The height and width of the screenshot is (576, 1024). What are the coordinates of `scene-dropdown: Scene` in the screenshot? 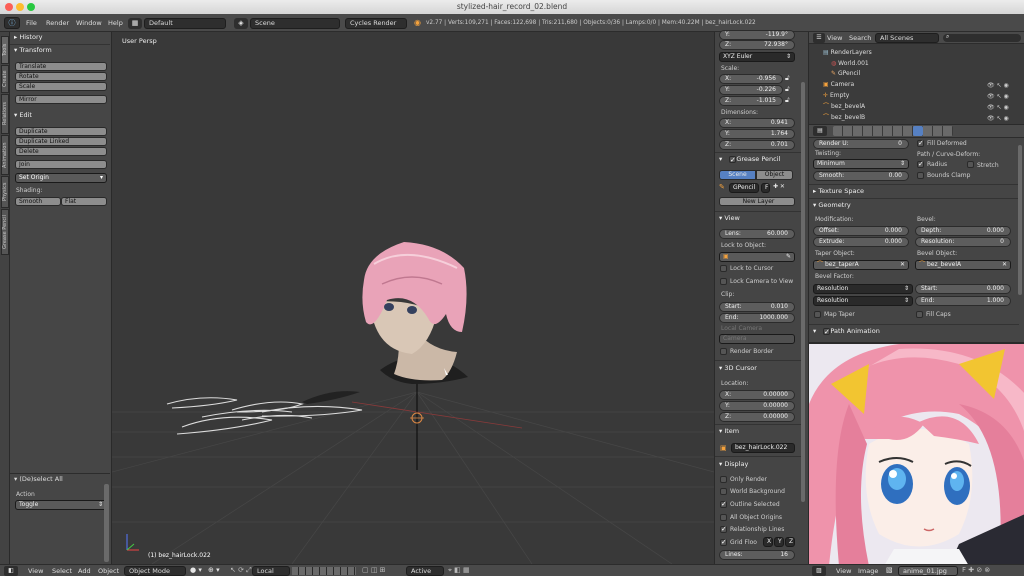 It's located at (295, 23).